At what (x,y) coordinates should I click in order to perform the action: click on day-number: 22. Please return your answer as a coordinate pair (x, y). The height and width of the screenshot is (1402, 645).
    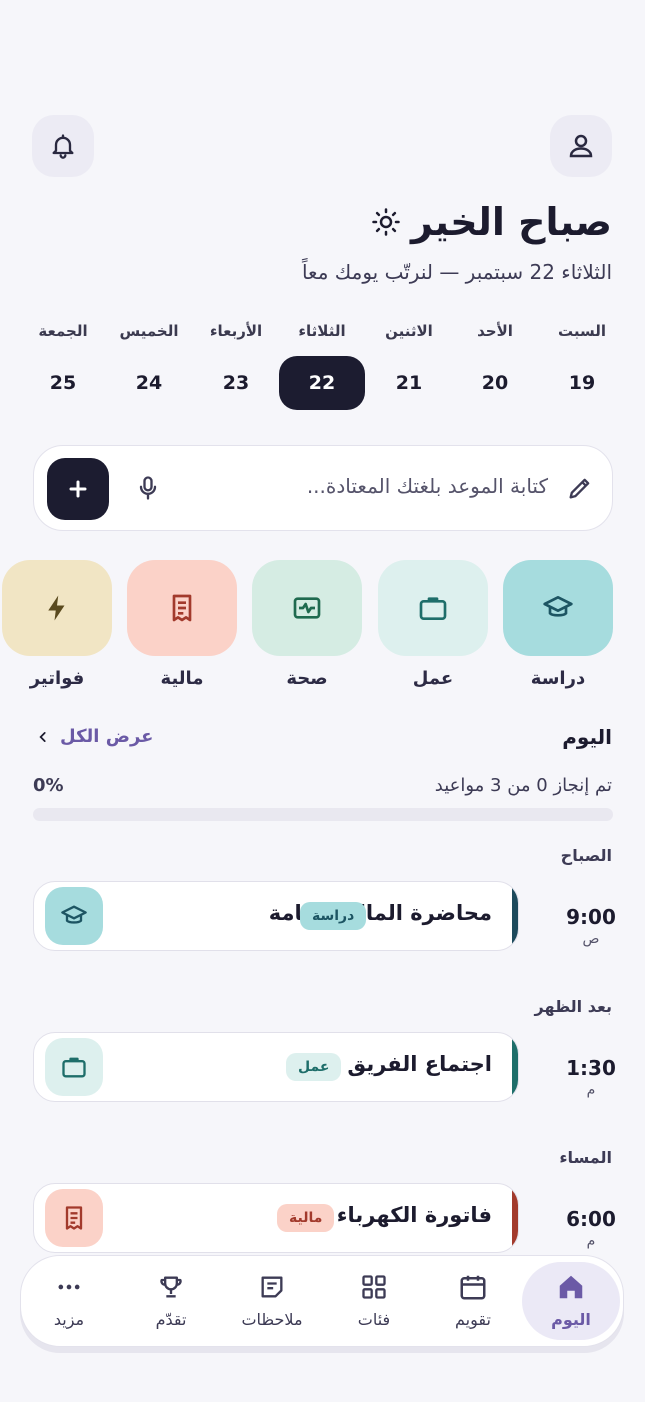
    Looking at the image, I should click on (322, 383).